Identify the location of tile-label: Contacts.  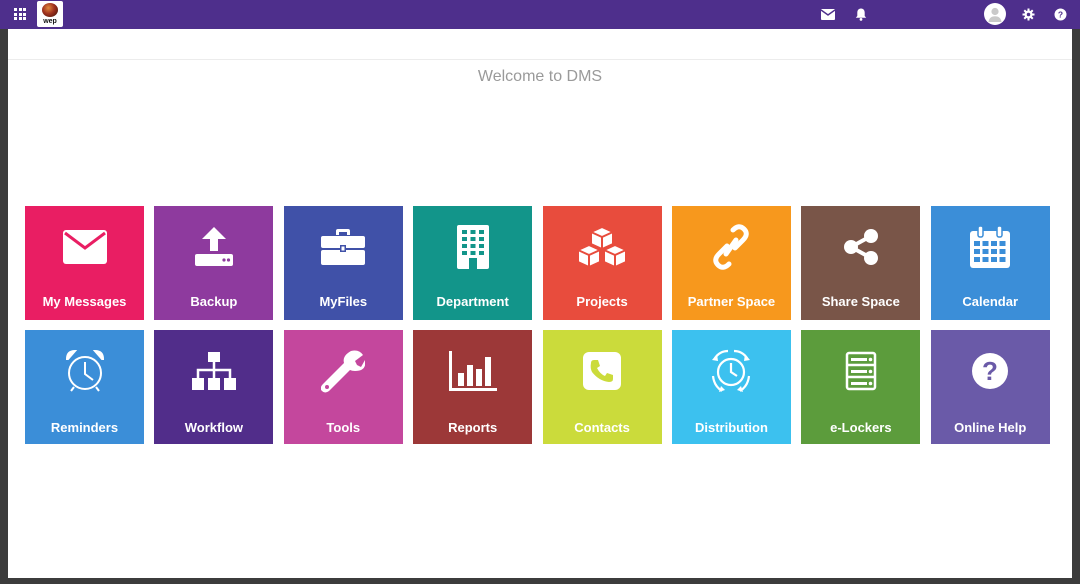
(602, 427).